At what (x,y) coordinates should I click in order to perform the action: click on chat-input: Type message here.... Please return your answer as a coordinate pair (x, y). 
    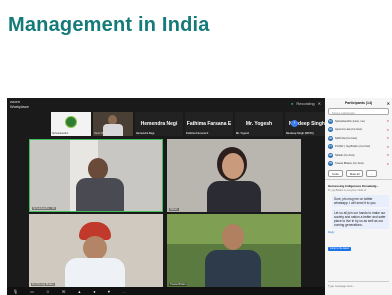
    Looking at the image, I should click on (358, 285).